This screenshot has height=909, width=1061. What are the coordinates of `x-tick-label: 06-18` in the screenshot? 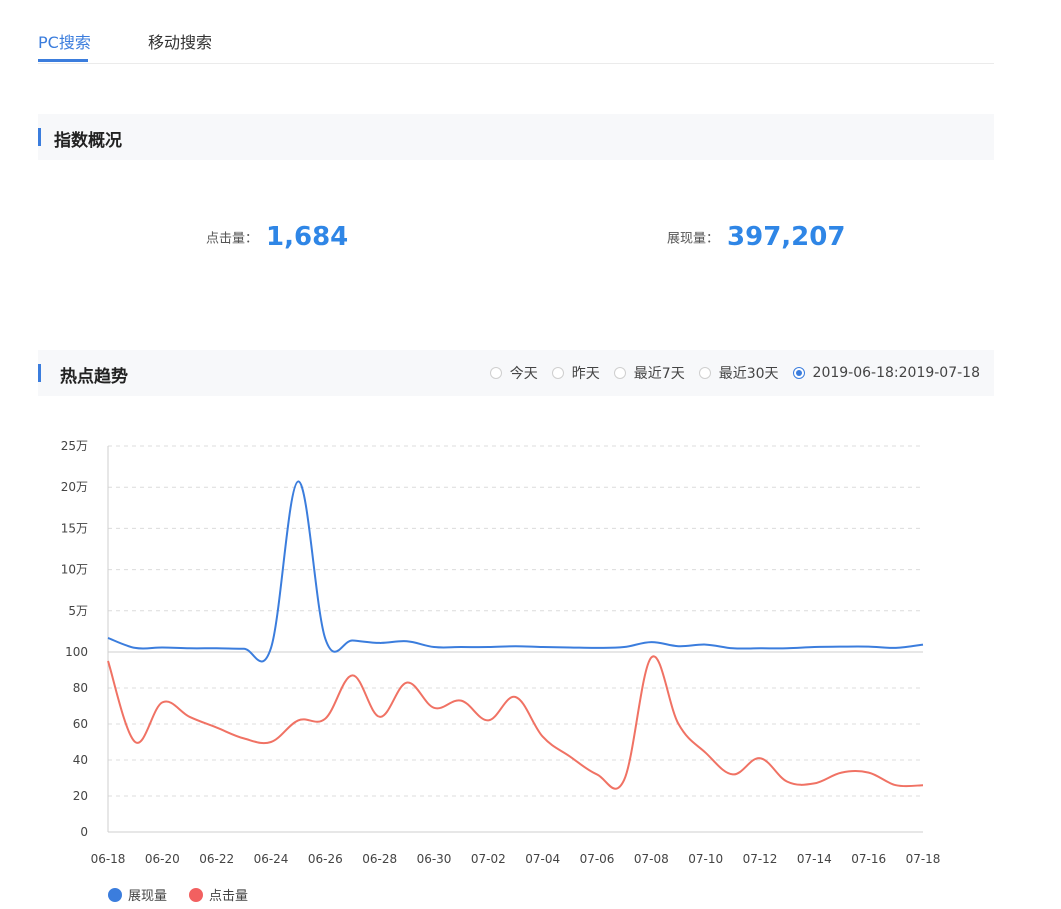 It's located at (108, 859).